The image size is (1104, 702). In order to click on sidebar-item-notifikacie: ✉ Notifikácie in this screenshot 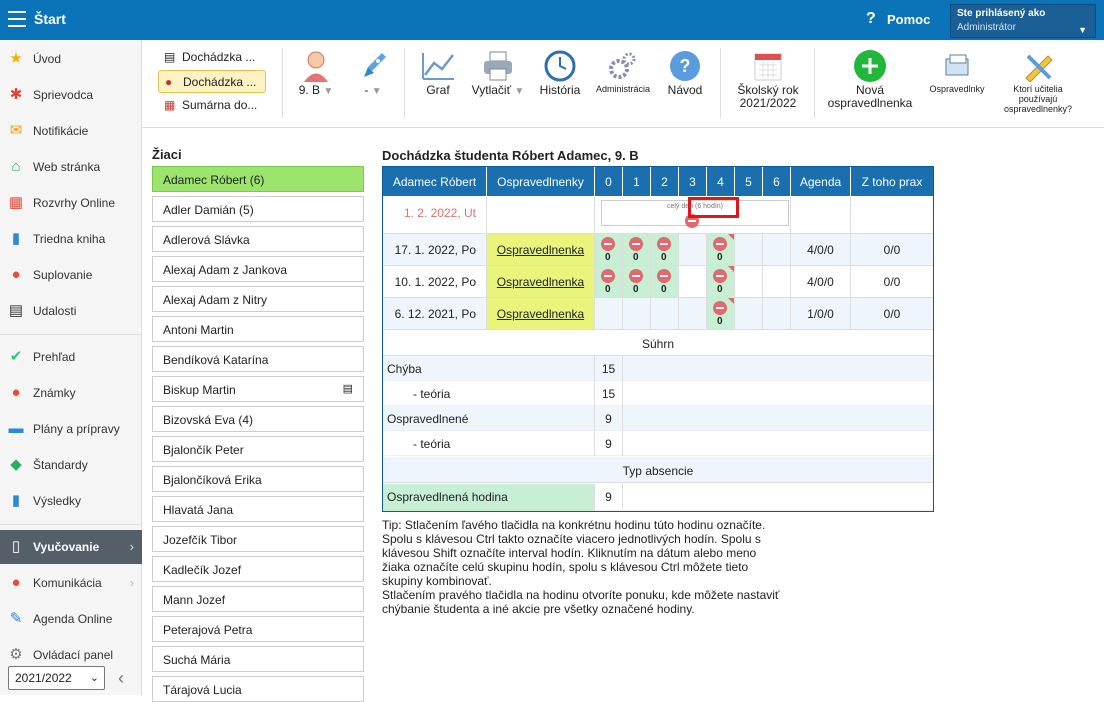, I will do `click(71, 131)`.